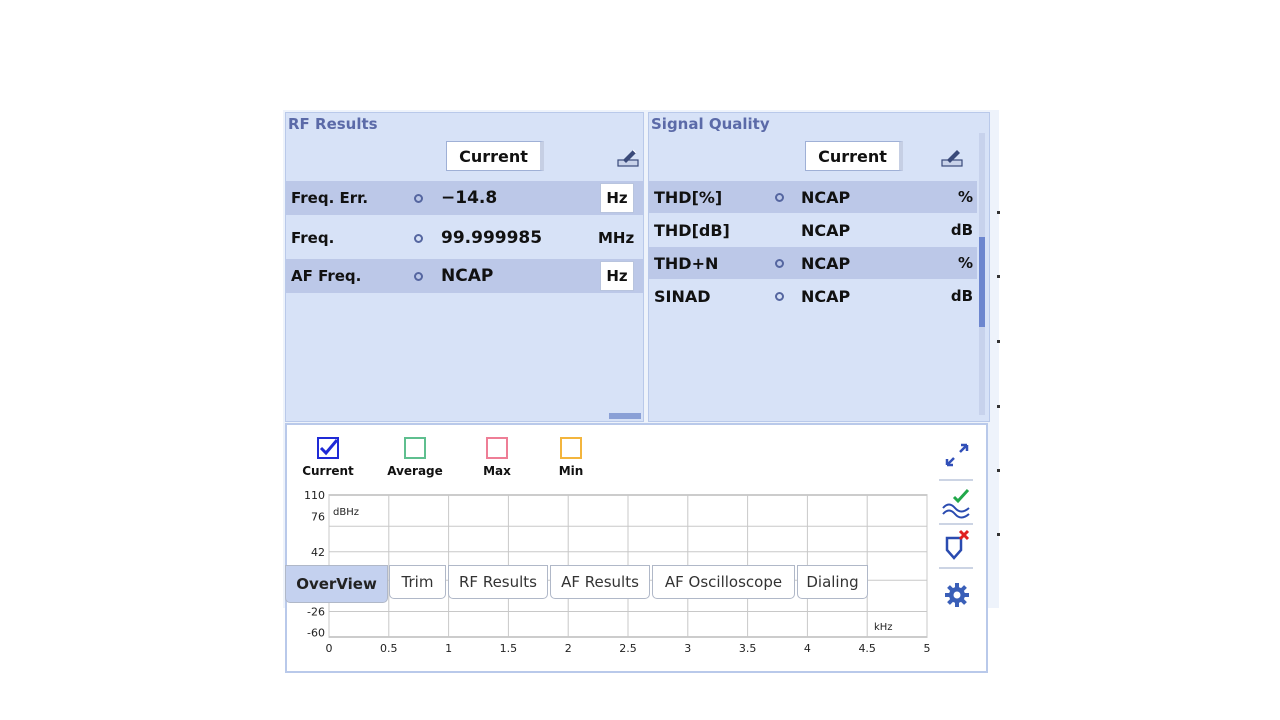 The width and height of the screenshot is (1280, 720). I want to click on legend-current: Current, so click(328, 457).